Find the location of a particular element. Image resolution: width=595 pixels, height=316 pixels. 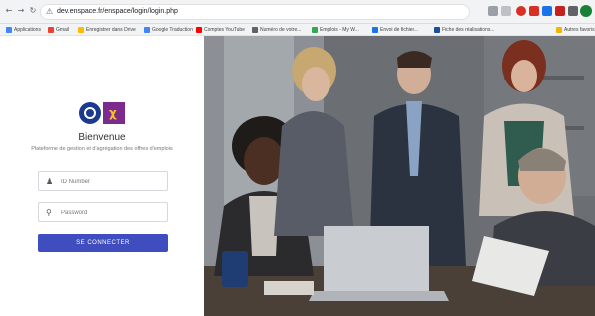

username-field: ♟ is located at coordinates (103, 181).